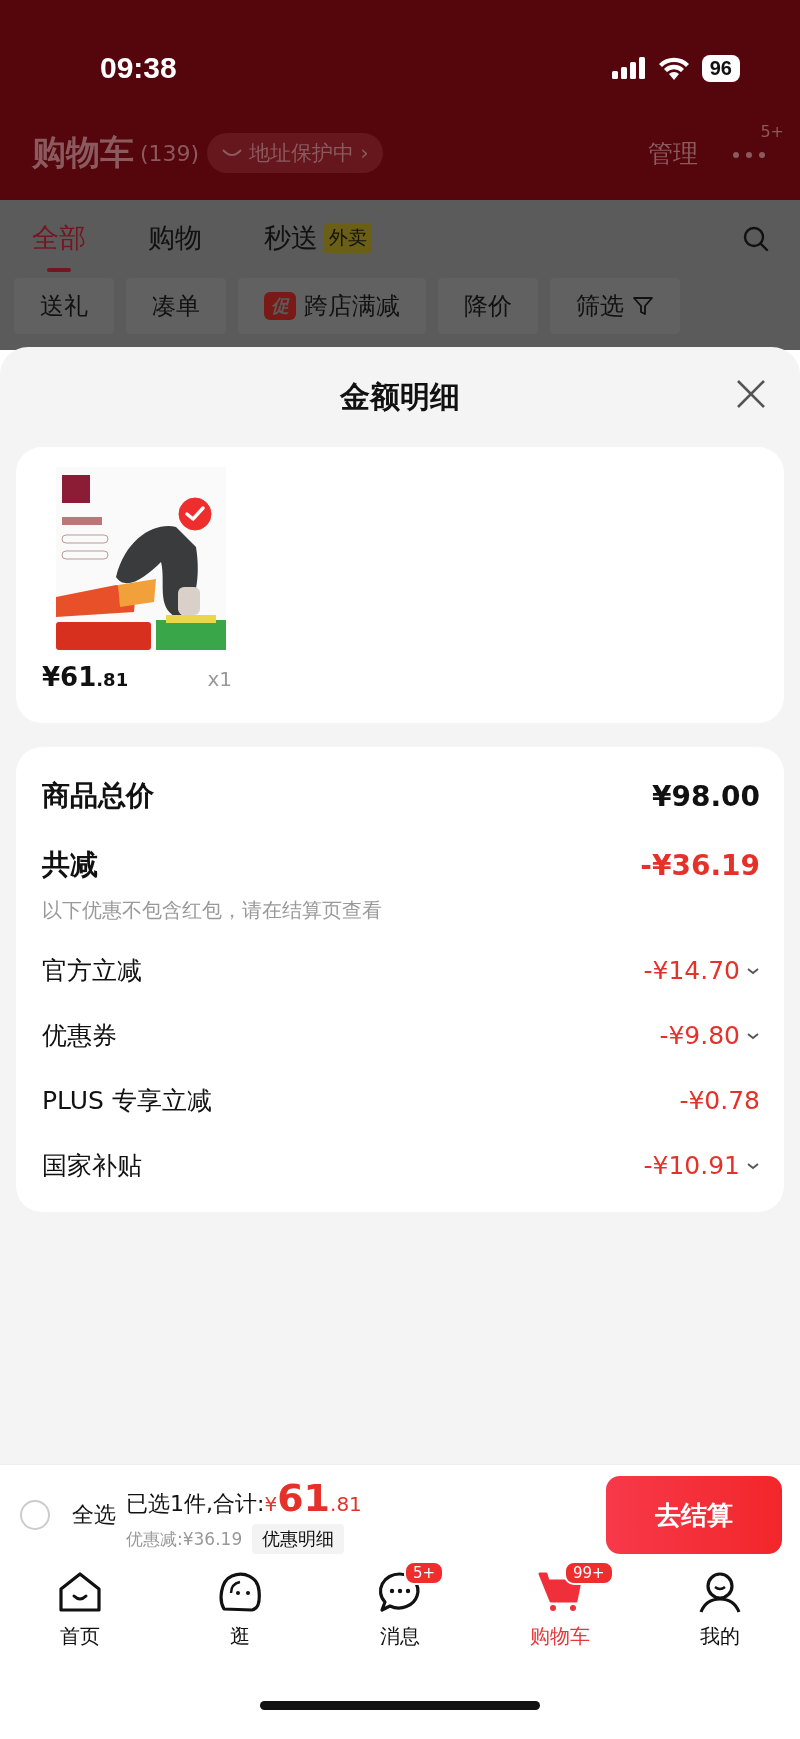  I want to click on discount-item-value: -¥9.80, so click(699, 1035).